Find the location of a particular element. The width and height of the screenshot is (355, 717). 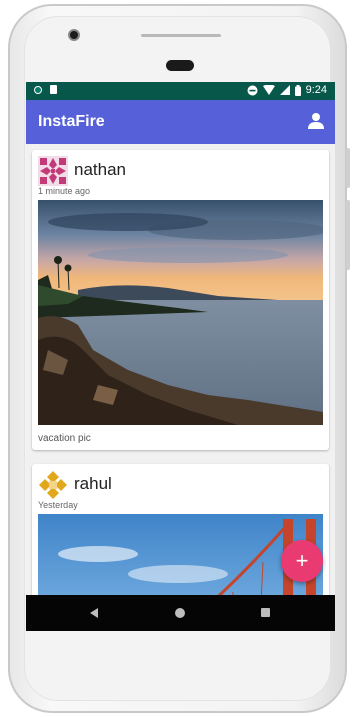

post-photo is located at coordinates (180, 554).